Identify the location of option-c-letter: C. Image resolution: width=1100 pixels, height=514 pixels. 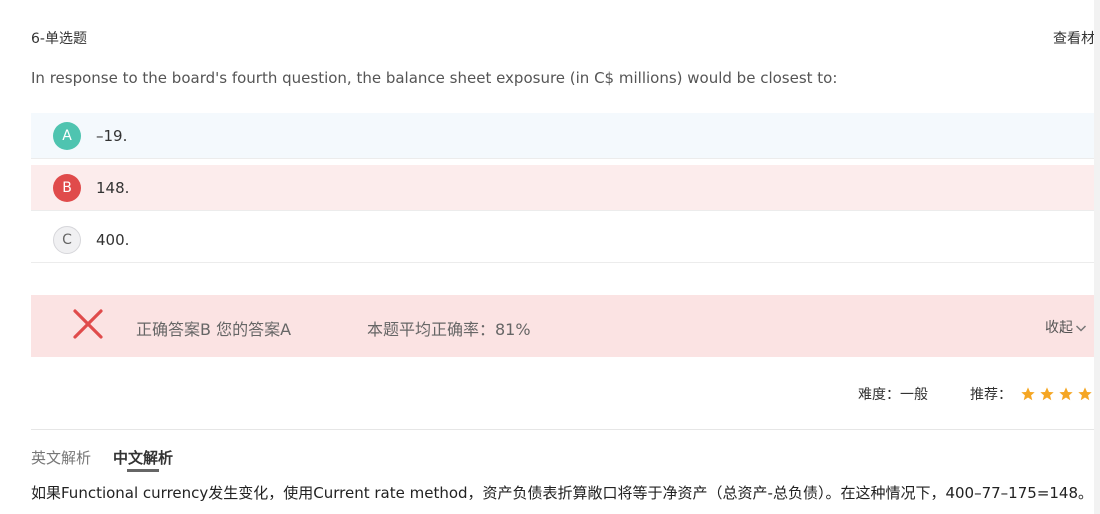
(67, 239).